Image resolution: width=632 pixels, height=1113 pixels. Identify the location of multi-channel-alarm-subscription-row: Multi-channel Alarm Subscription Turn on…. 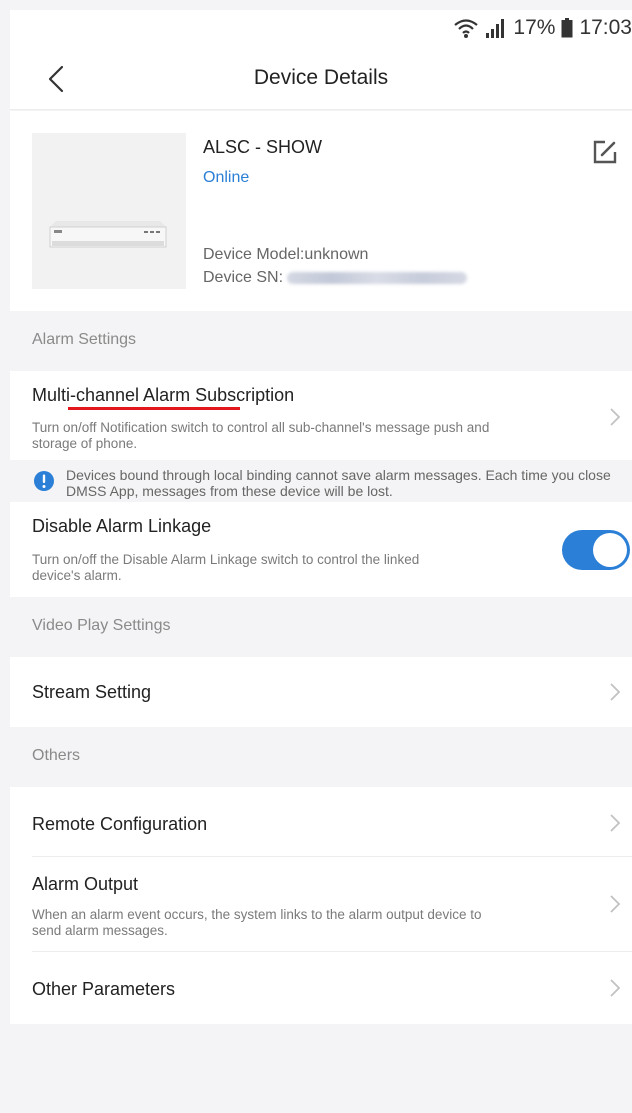
(321, 415).